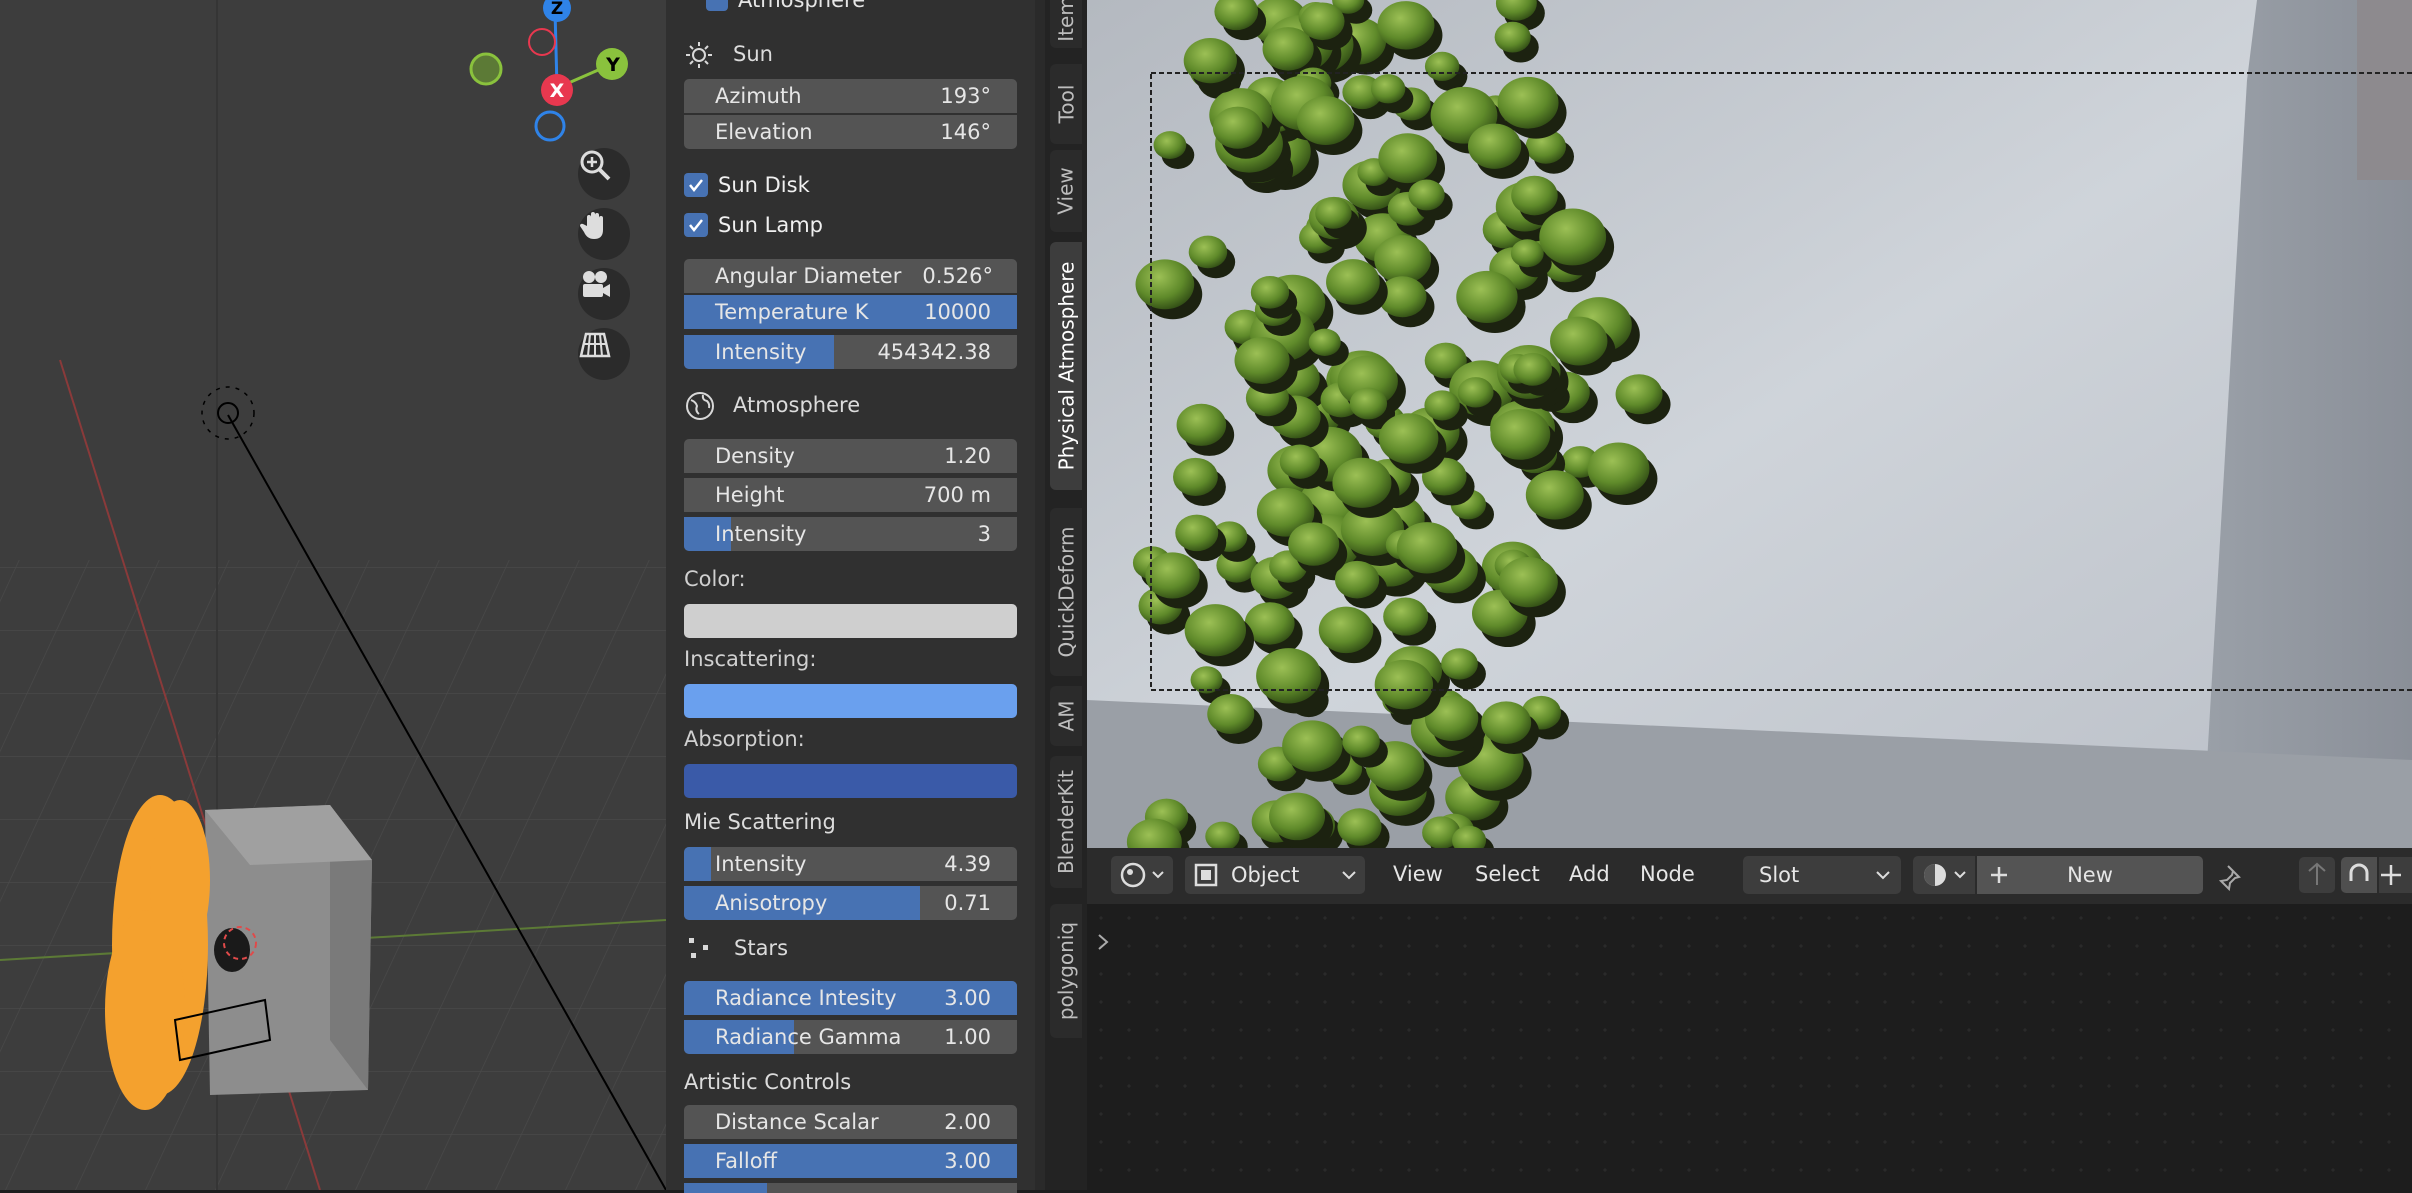 This screenshot has height=1193, width=2412. Describe the element at coordinates (753, 54) in the screenshot. I see `sun-section-title: Sun` at that location.